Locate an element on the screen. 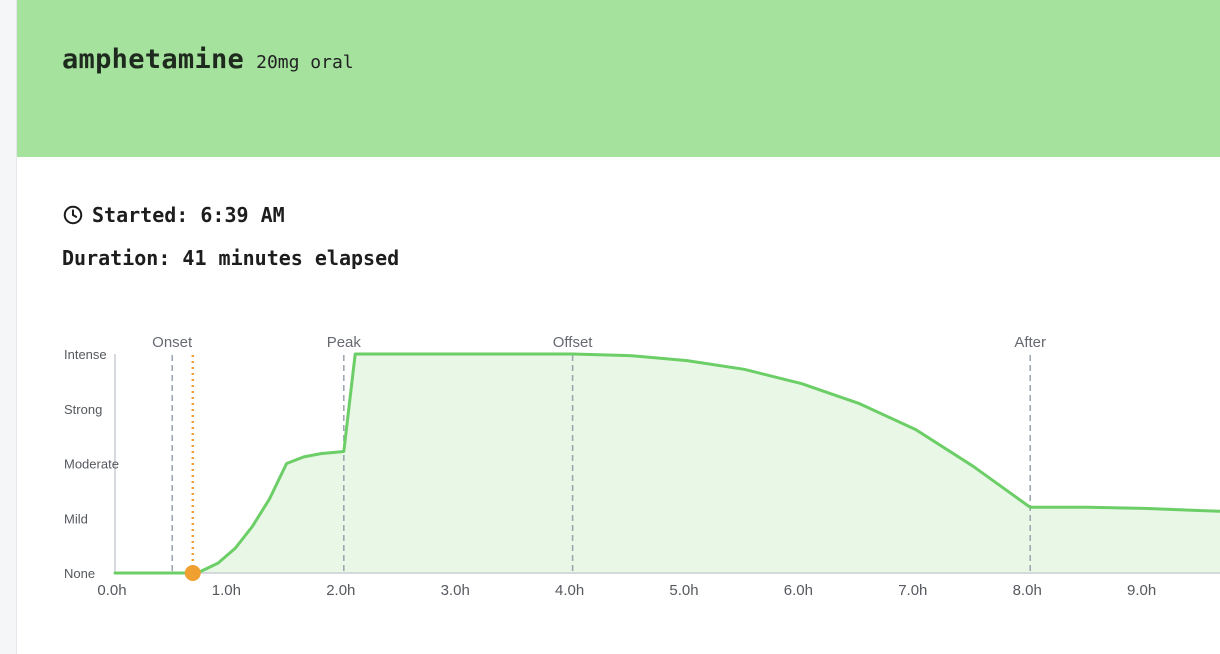 Image resolution: width=1220 pixels, height=654 pixels. phase-label-peak: Peak is located at coordinates (344, 342).